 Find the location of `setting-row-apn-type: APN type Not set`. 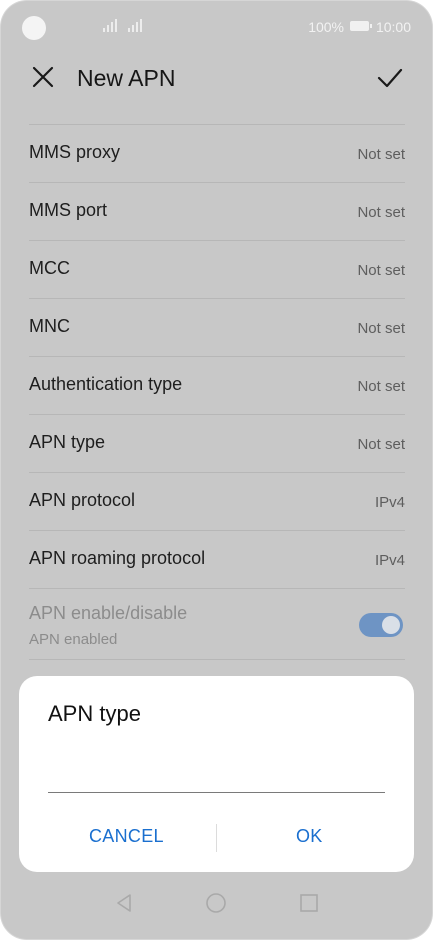

setting-row-apn-type: APN type Not set is located at coordinates (217, 443).